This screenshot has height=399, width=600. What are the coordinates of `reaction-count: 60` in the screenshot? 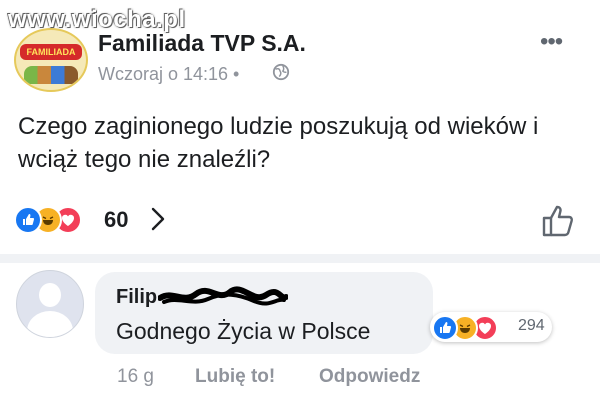 It's located at (116, 220).